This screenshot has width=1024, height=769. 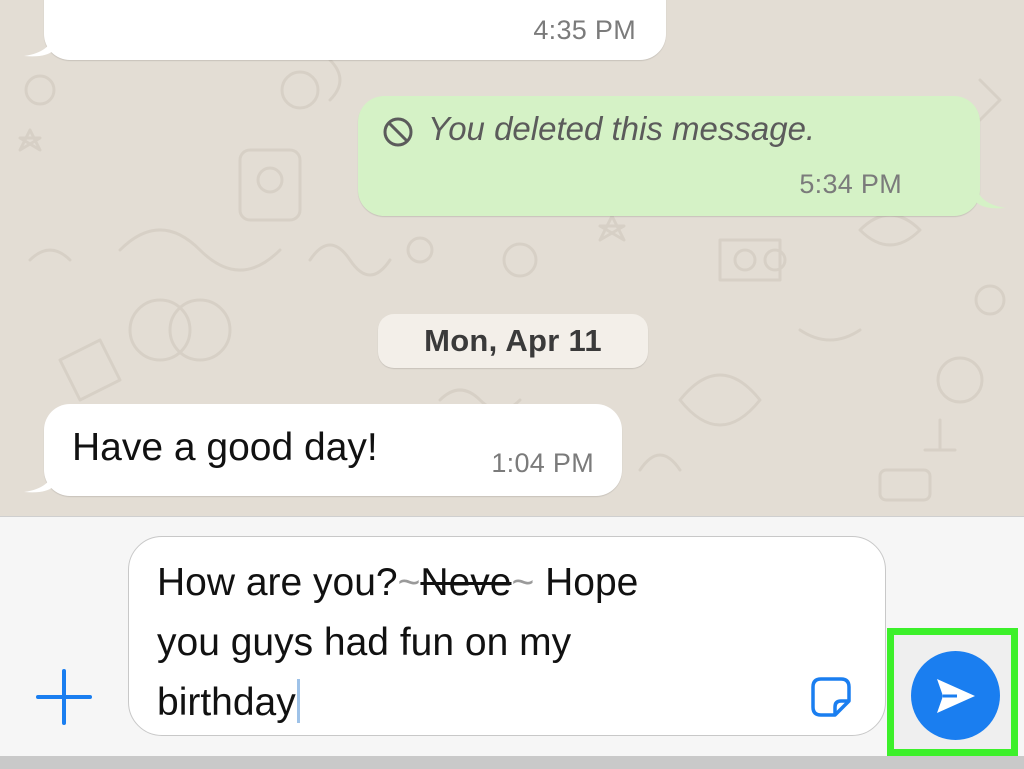 I want to click on input-text-start: How are you?, so click(x=277, y=582).